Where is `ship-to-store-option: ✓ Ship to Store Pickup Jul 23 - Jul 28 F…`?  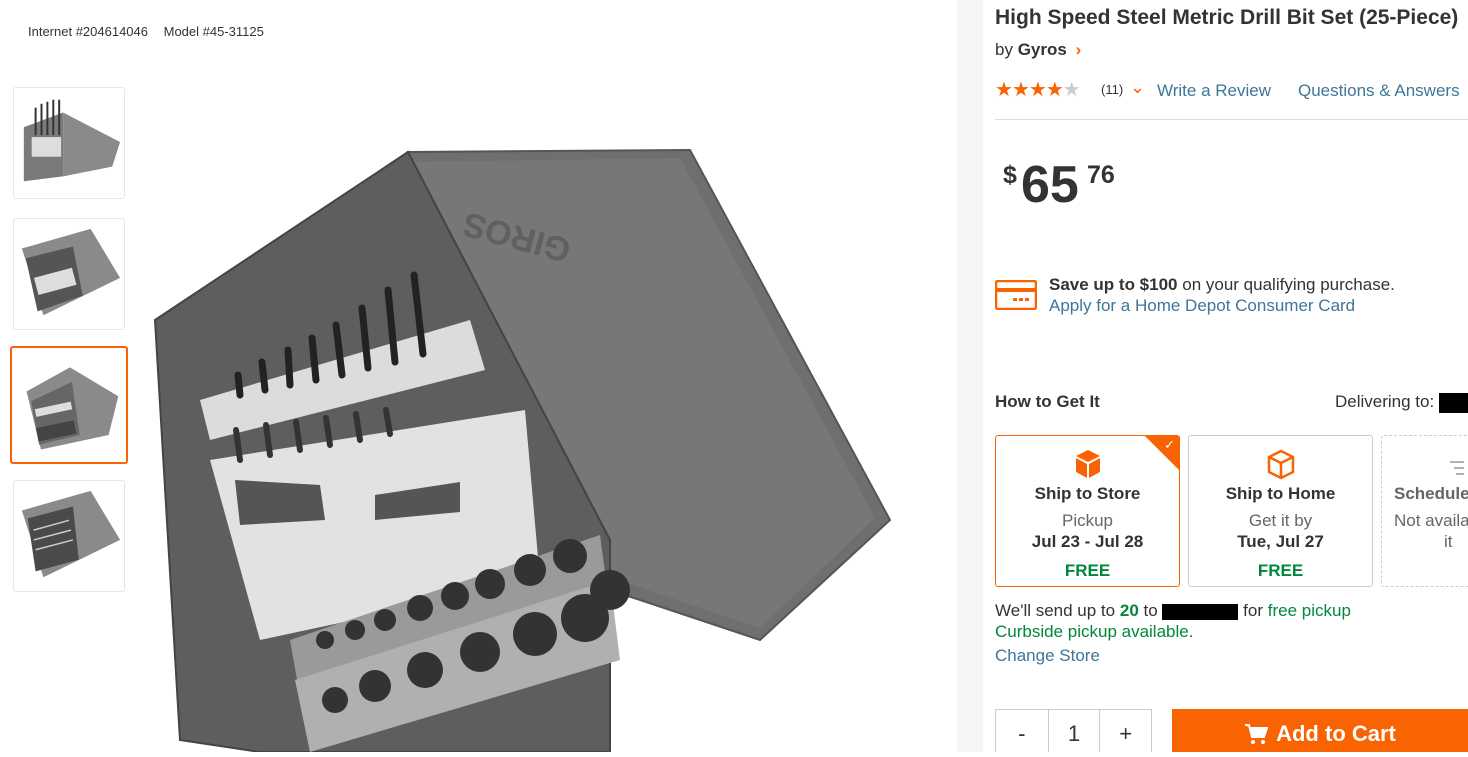 ship-to-store-option: ✓ Ship to Store Pickup Jul 23 - Jul 28 F… is located at coordinates (1087, 511).